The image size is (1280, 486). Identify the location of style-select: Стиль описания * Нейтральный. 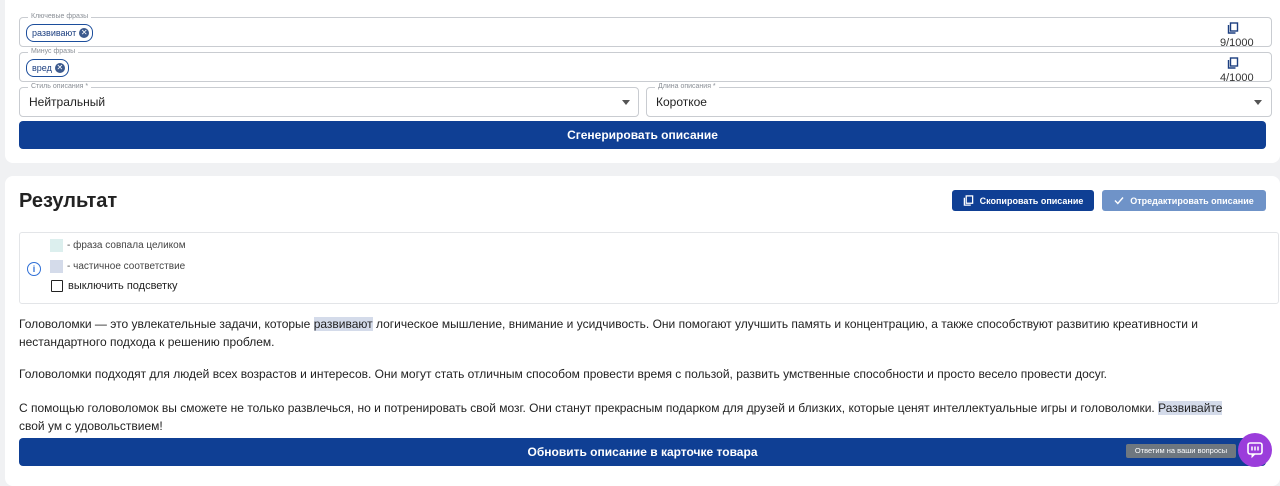
(329, 99).